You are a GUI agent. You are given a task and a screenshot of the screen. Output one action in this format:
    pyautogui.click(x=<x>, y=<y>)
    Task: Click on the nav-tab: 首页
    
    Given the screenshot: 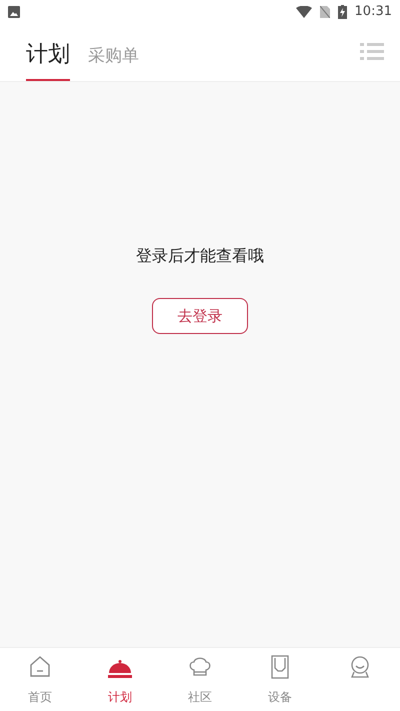 What is the action you would take?
    pyautogui.click(x=40, y=697)
    